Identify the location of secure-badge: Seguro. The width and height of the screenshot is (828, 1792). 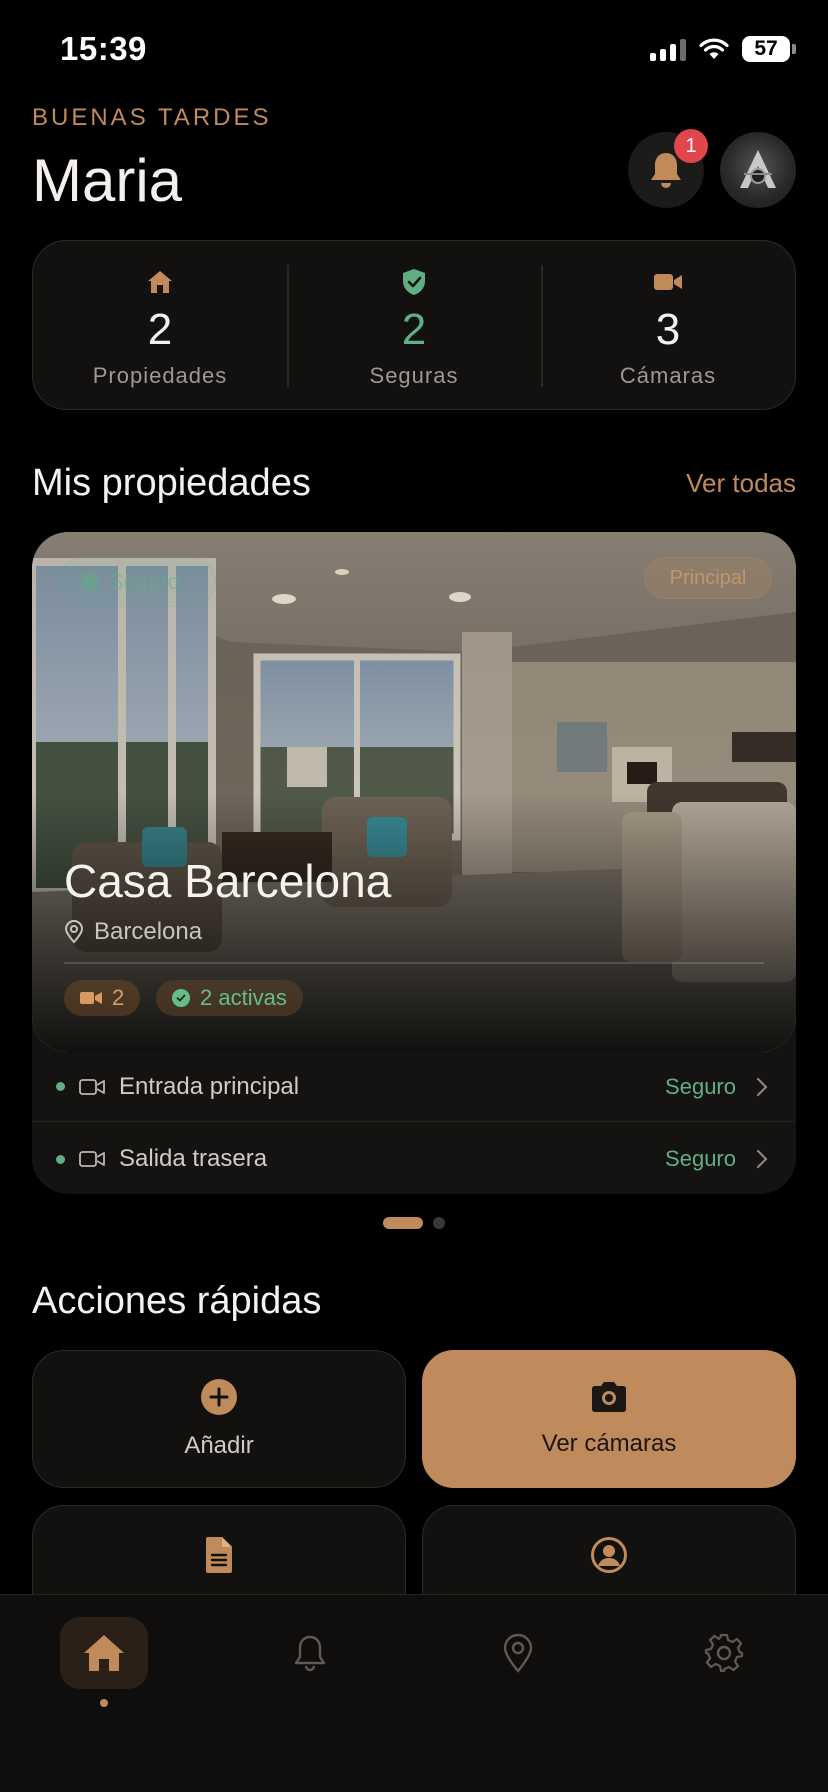
(137, 582).